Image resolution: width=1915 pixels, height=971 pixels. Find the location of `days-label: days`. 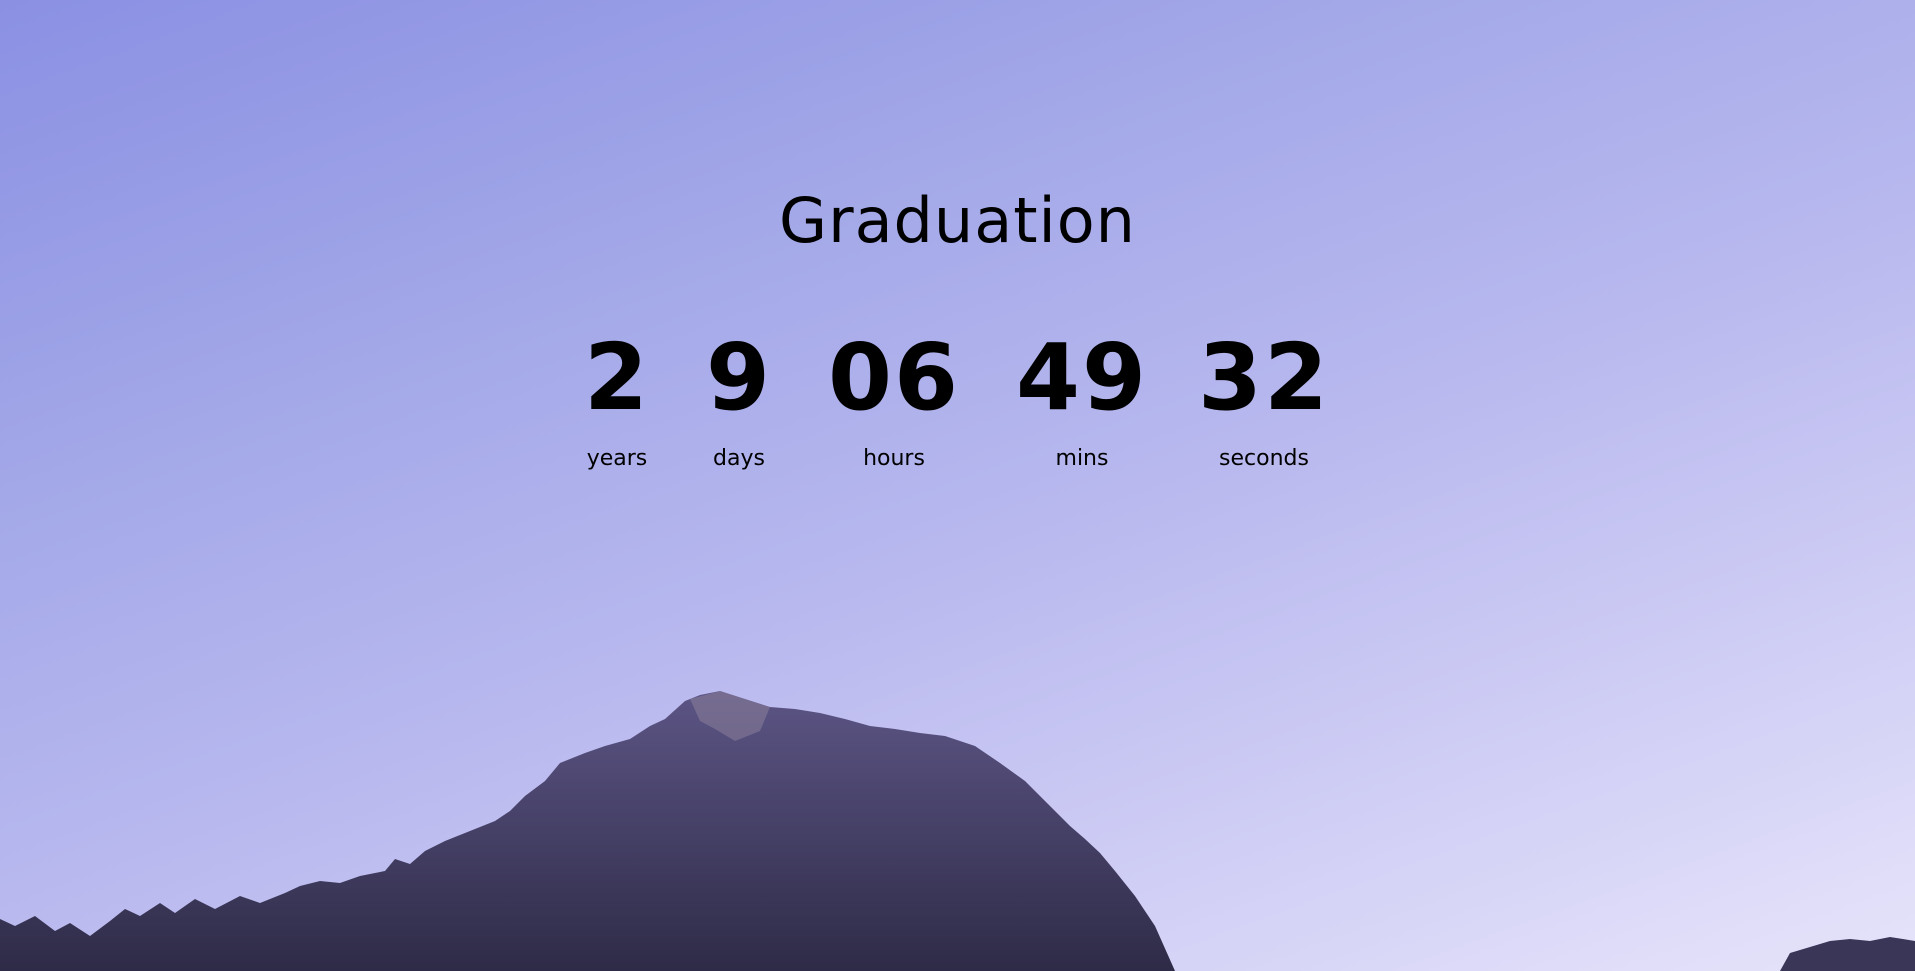

days-label: days is located at coordinates (739, 458).